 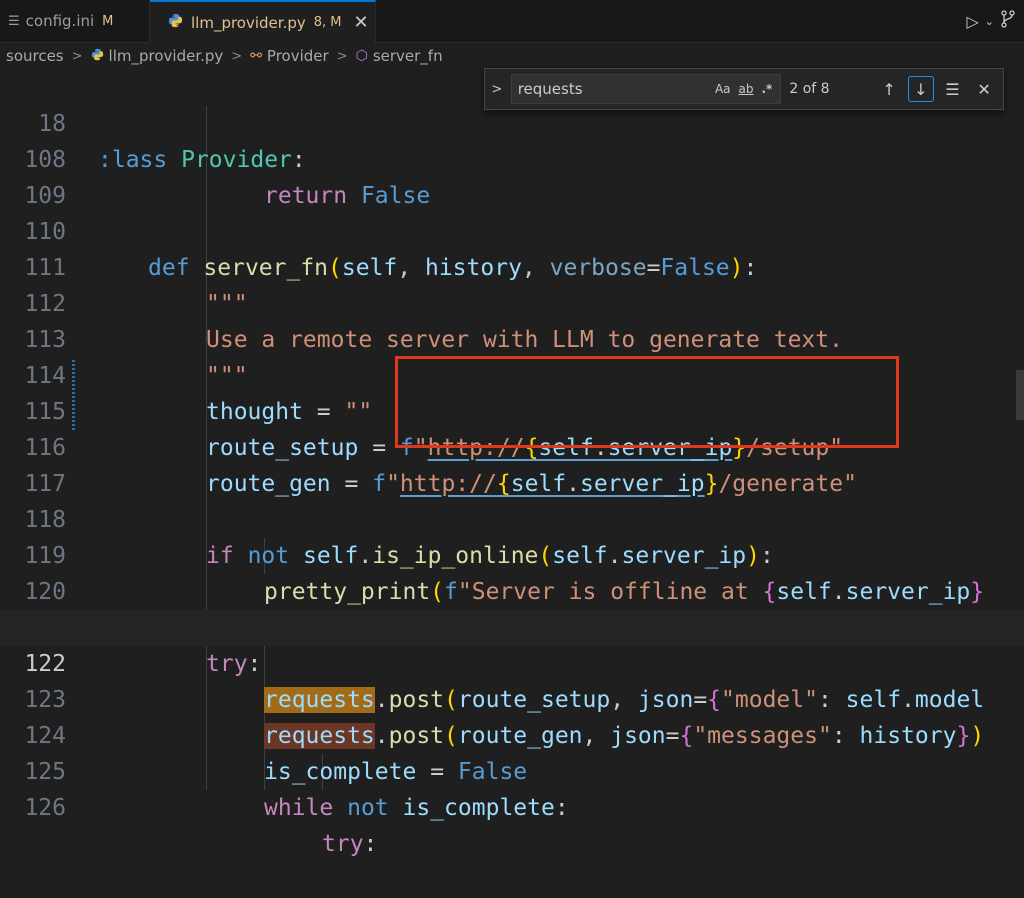 What do you see at coordinates (512, 571) in the screenshot?
I see `code-line: 120` at bounding box center [512, 571].